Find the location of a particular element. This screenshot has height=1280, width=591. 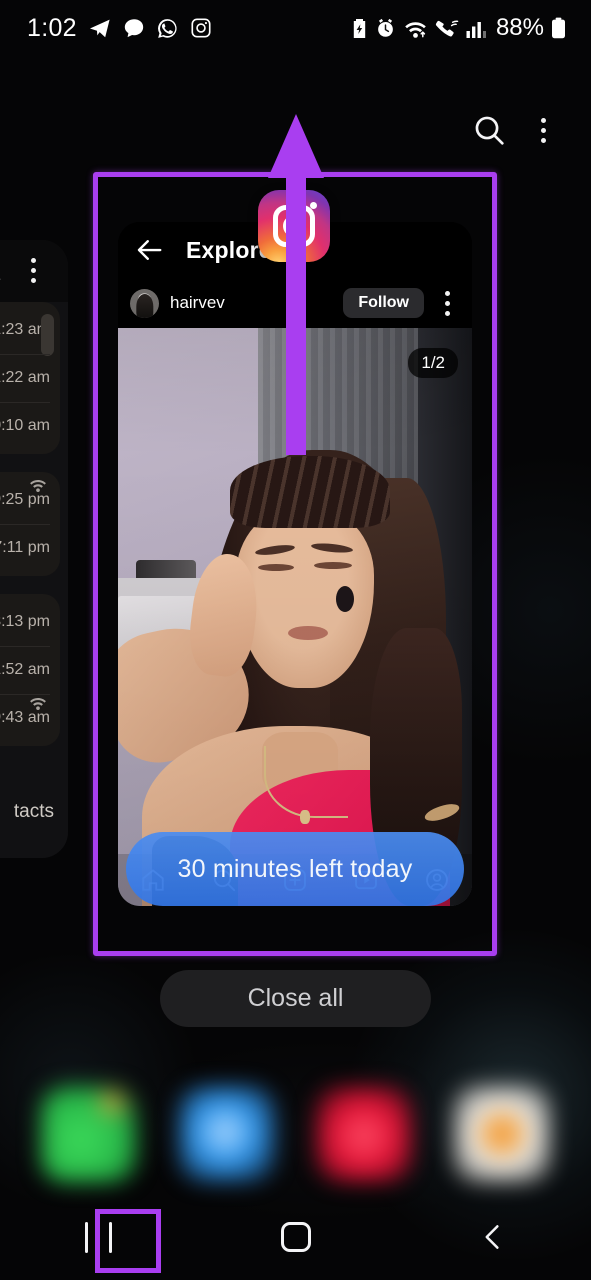

status-bar-right: 88% is located at coordinates (458, 28).